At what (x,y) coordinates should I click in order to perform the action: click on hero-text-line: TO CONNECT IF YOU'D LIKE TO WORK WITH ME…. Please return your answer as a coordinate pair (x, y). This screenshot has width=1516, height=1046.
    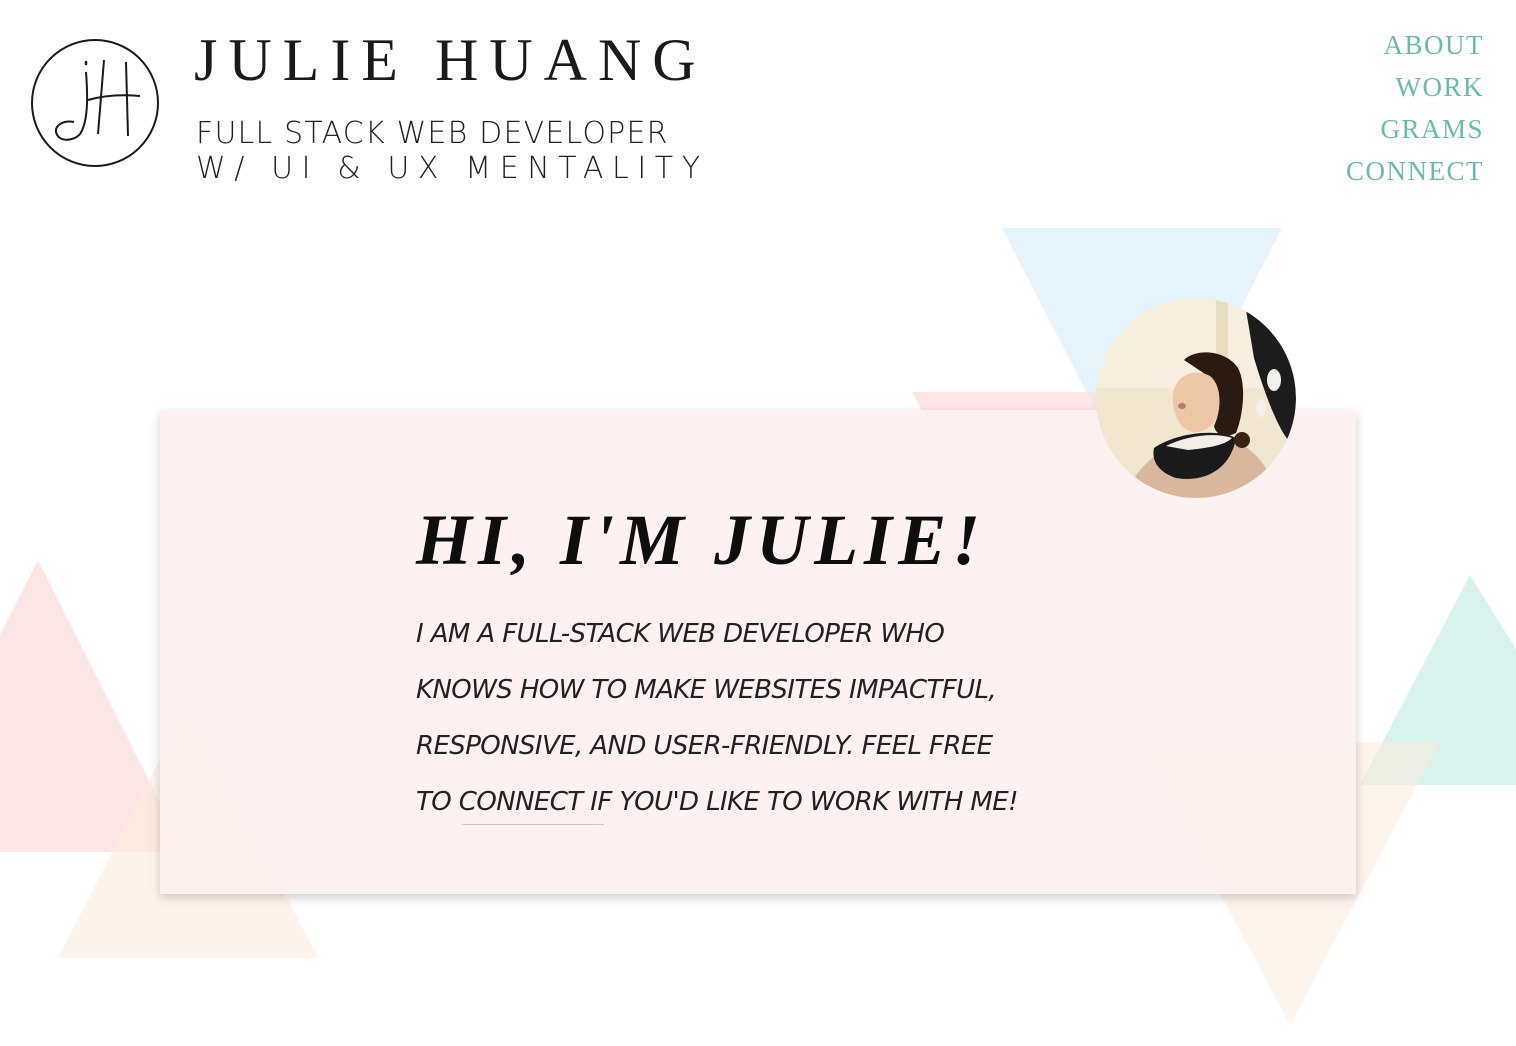
    Looking at the image, I should click on (717, 802).